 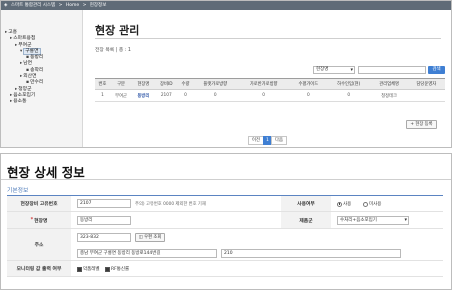 I want to click on tree-item: ▸용소통, so click(x=41, y=102).